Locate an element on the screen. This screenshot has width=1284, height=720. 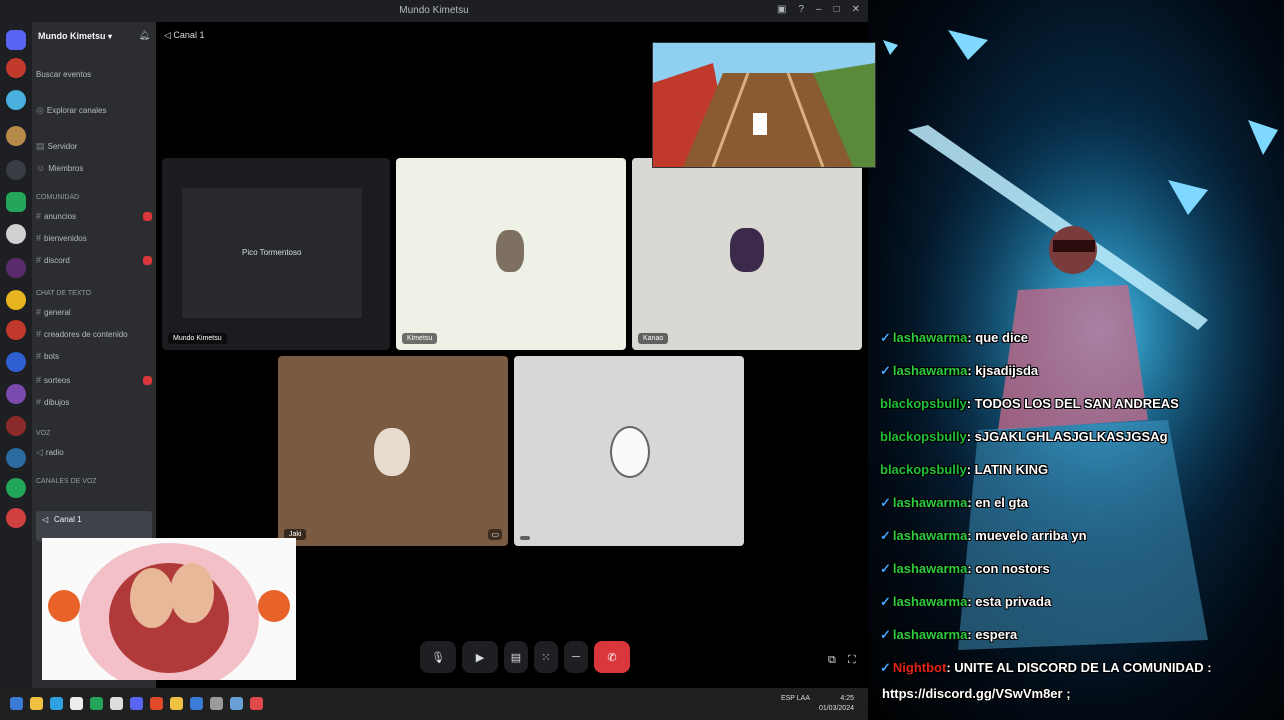
disconnect-button: ✆ is located at coordinates (612, 657).